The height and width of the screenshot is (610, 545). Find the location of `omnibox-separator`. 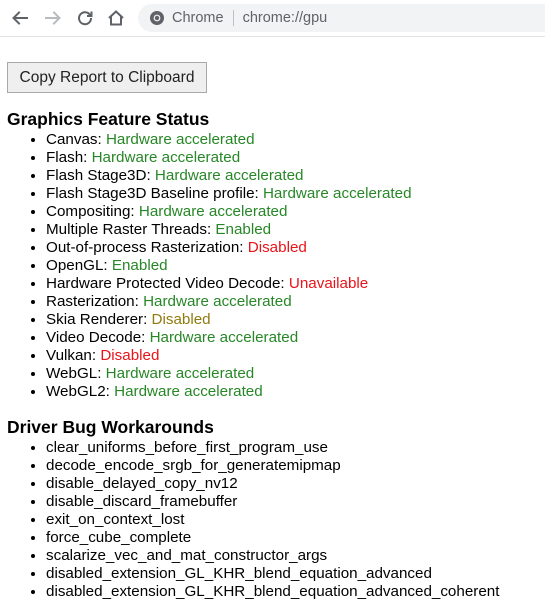

omnibox-separator is located at coordinates (233, 18).